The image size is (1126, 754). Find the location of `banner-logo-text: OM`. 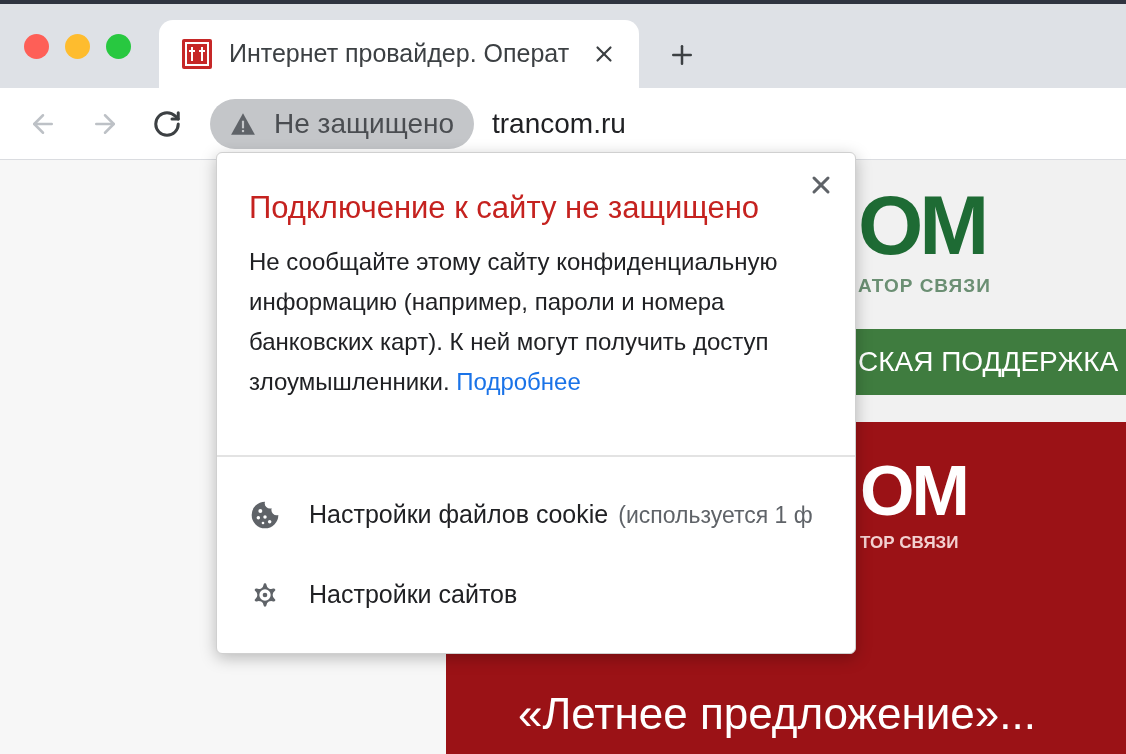

banner-logo-text: OM is located at coordinates (913, 491).